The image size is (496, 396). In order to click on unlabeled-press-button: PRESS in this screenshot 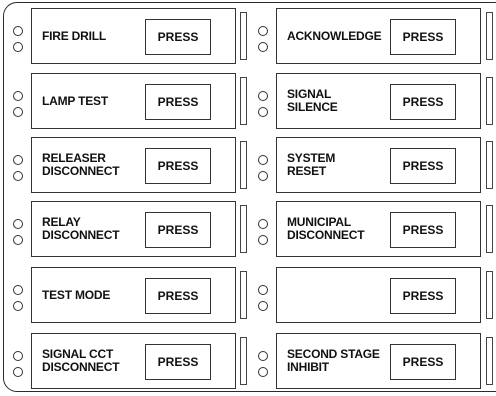, I will do `click(423, 296)`.